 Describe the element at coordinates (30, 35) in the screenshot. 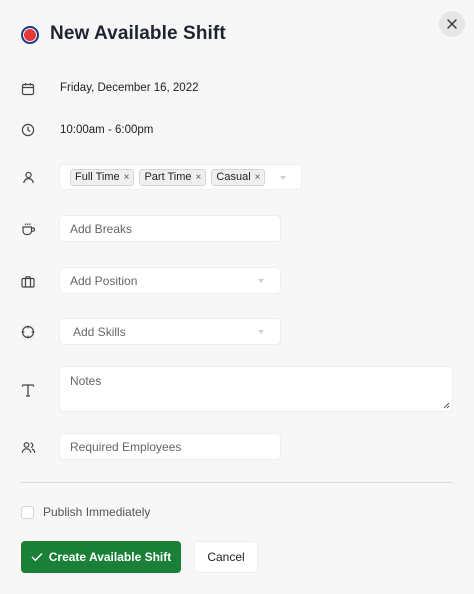

I see `status-dot-icon` at that location.